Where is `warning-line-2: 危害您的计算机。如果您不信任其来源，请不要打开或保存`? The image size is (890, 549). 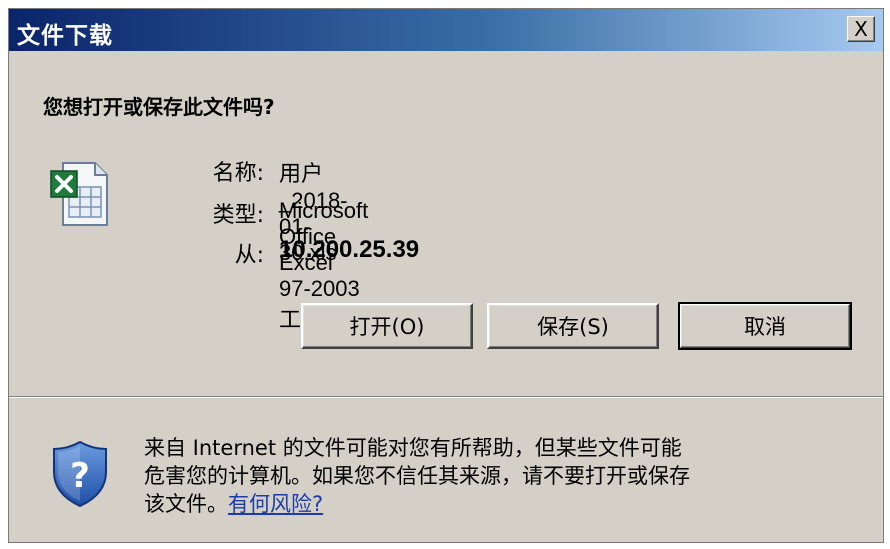
warning-line-2: 危害您的计算机。如果您不信任其来源，请不要打开或保存 is located at coordinates (417, 476).